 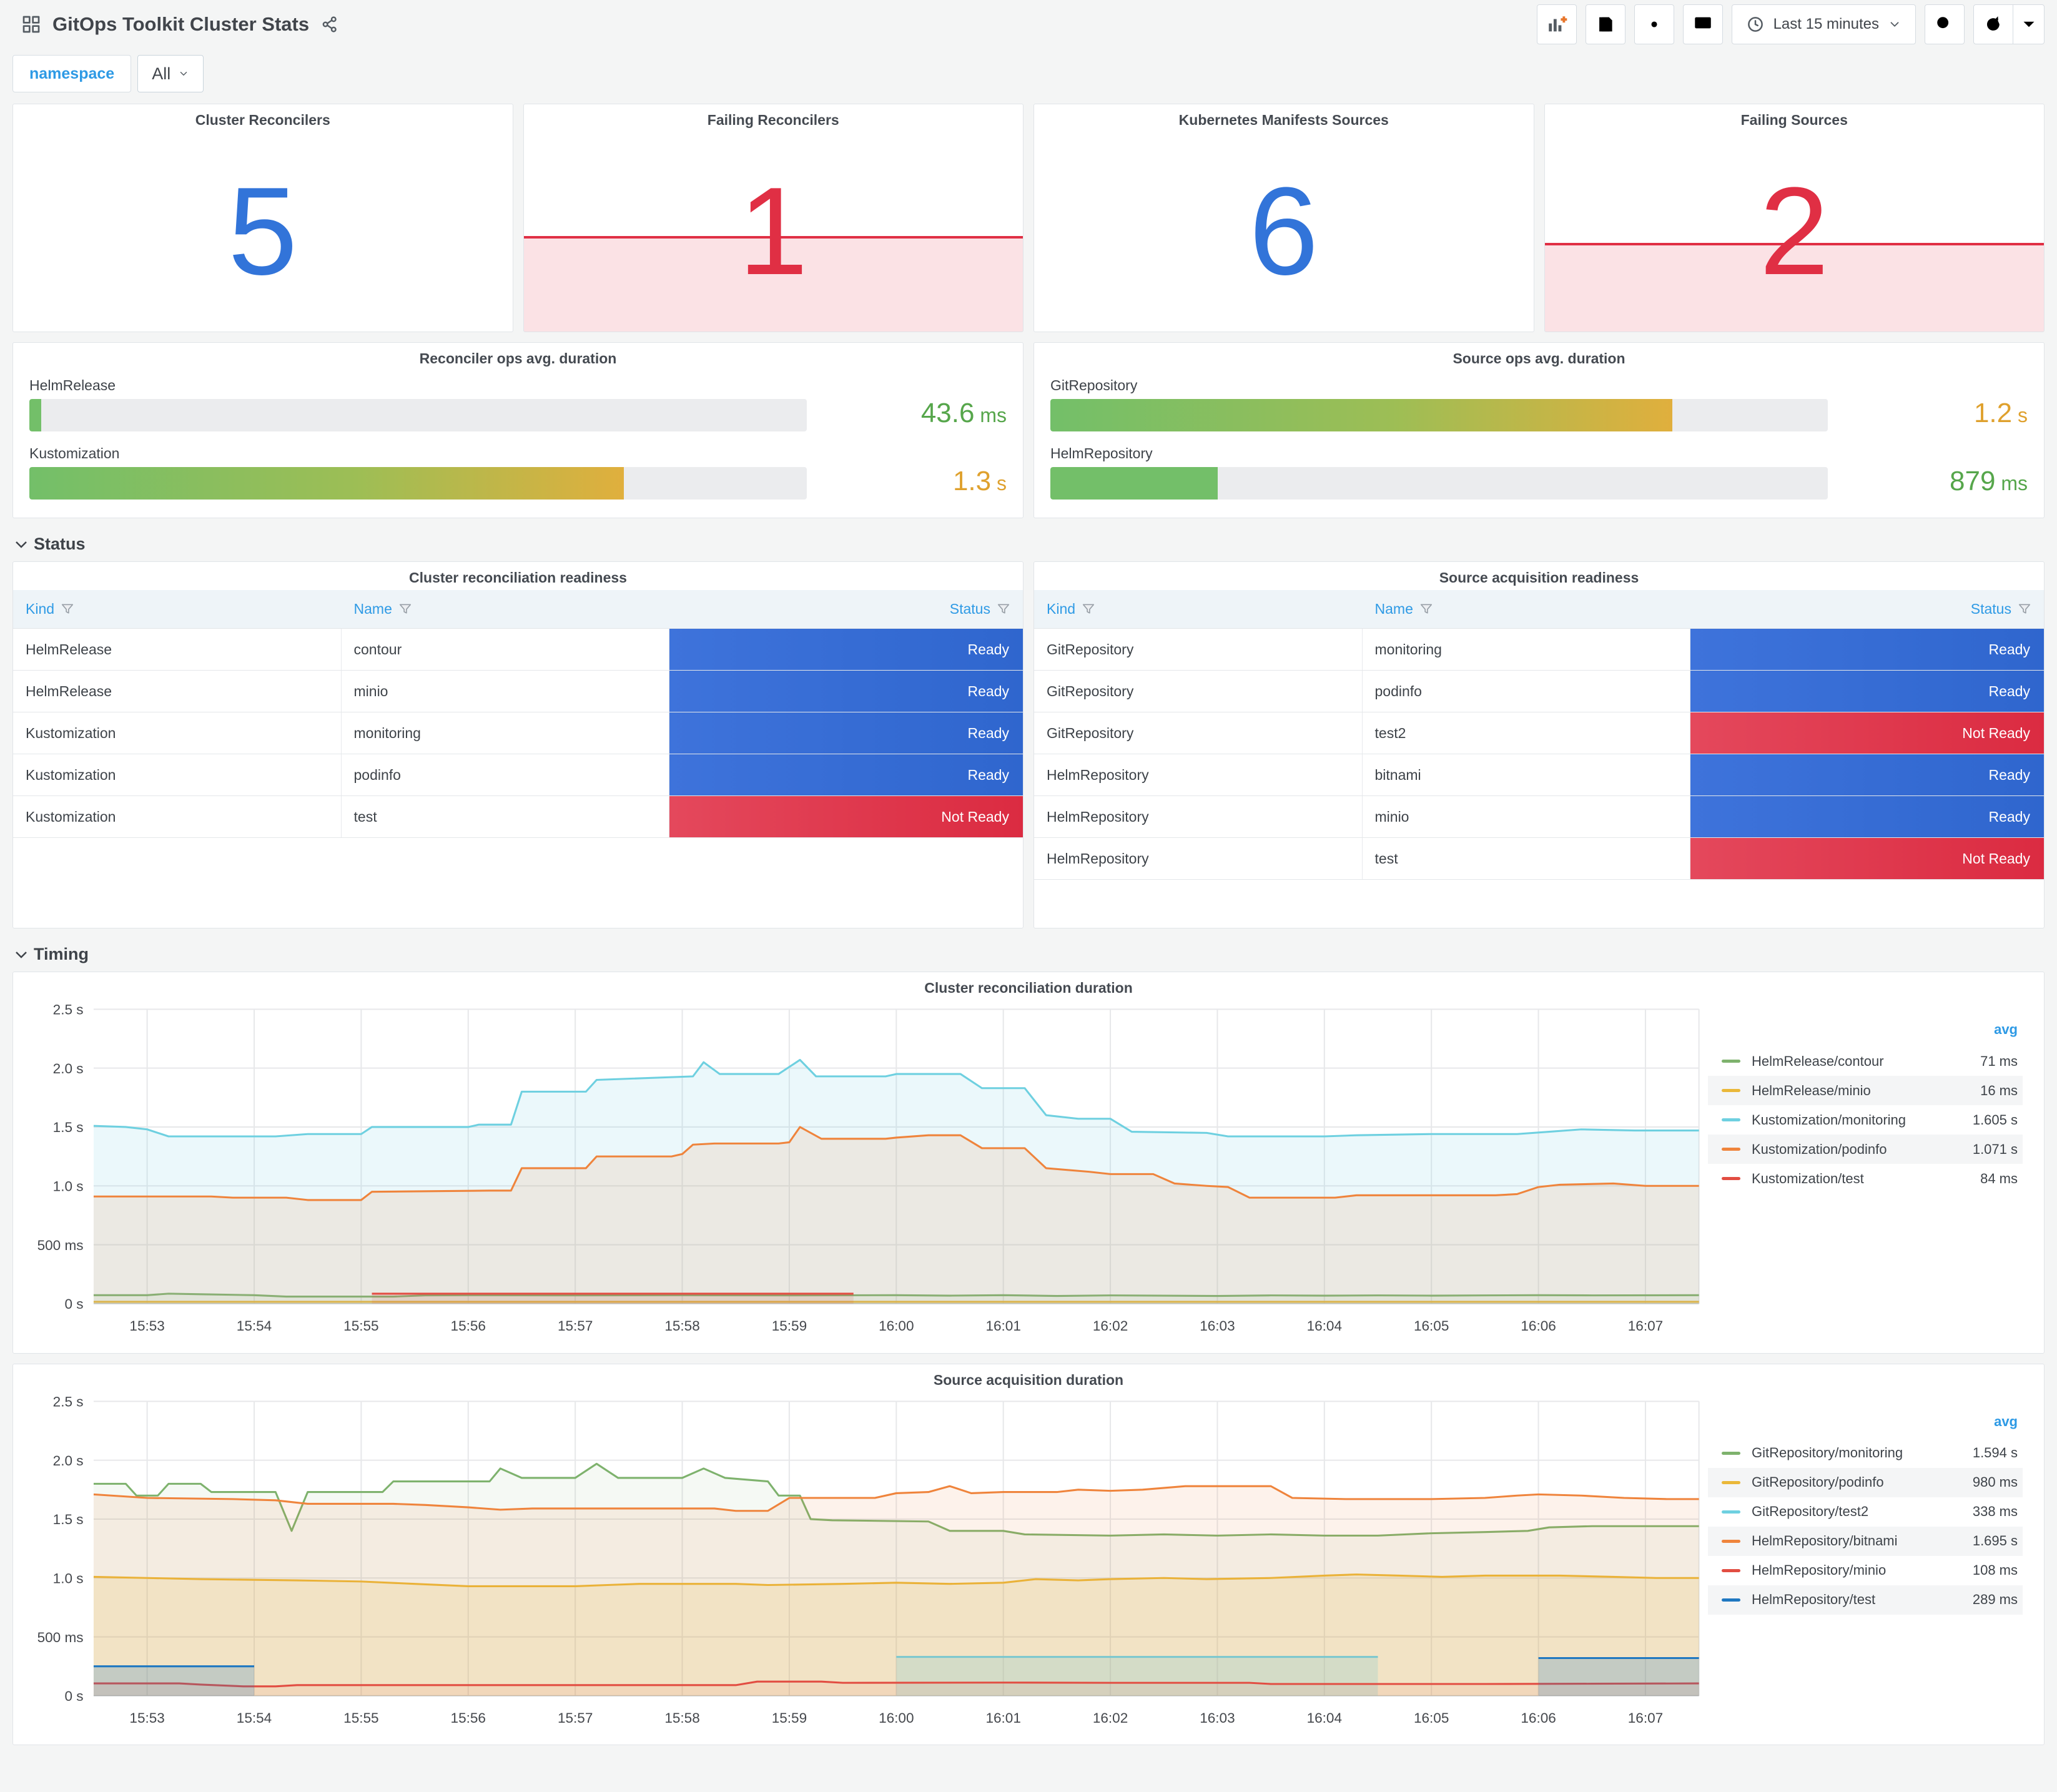 I want to click on gauge-track, so click(x=1439, y=483).